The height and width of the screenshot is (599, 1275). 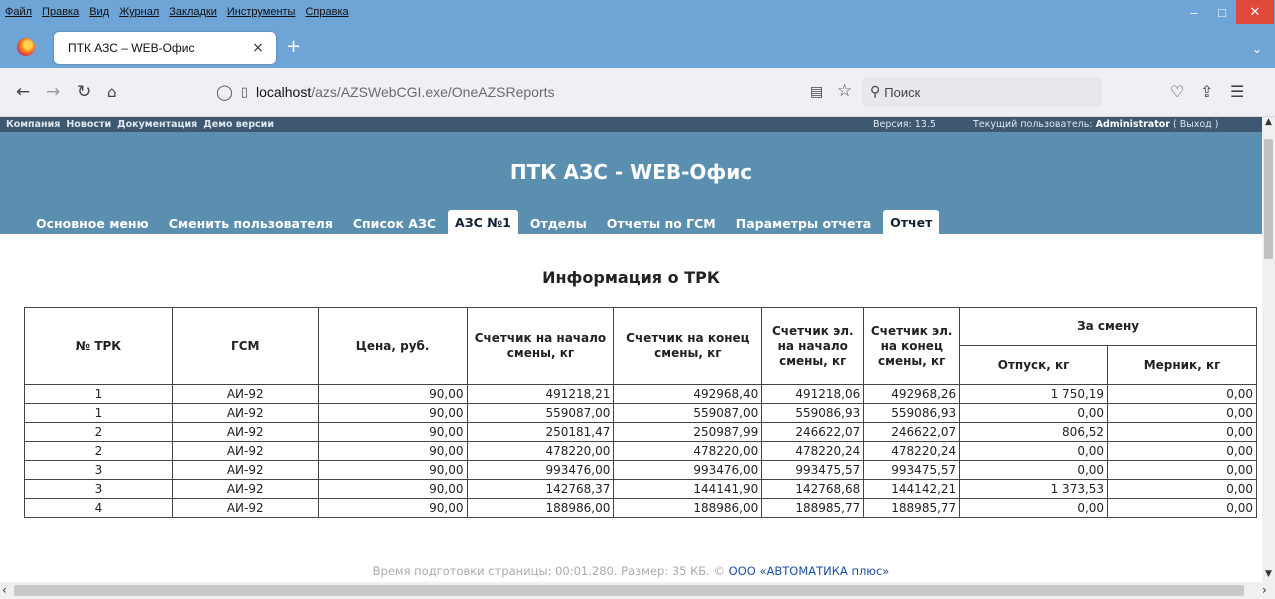 What do you see at coordinates (261, 12) in the screenshot?
I see `menu-tools: Инструменты` at bounding box center [261, 12].